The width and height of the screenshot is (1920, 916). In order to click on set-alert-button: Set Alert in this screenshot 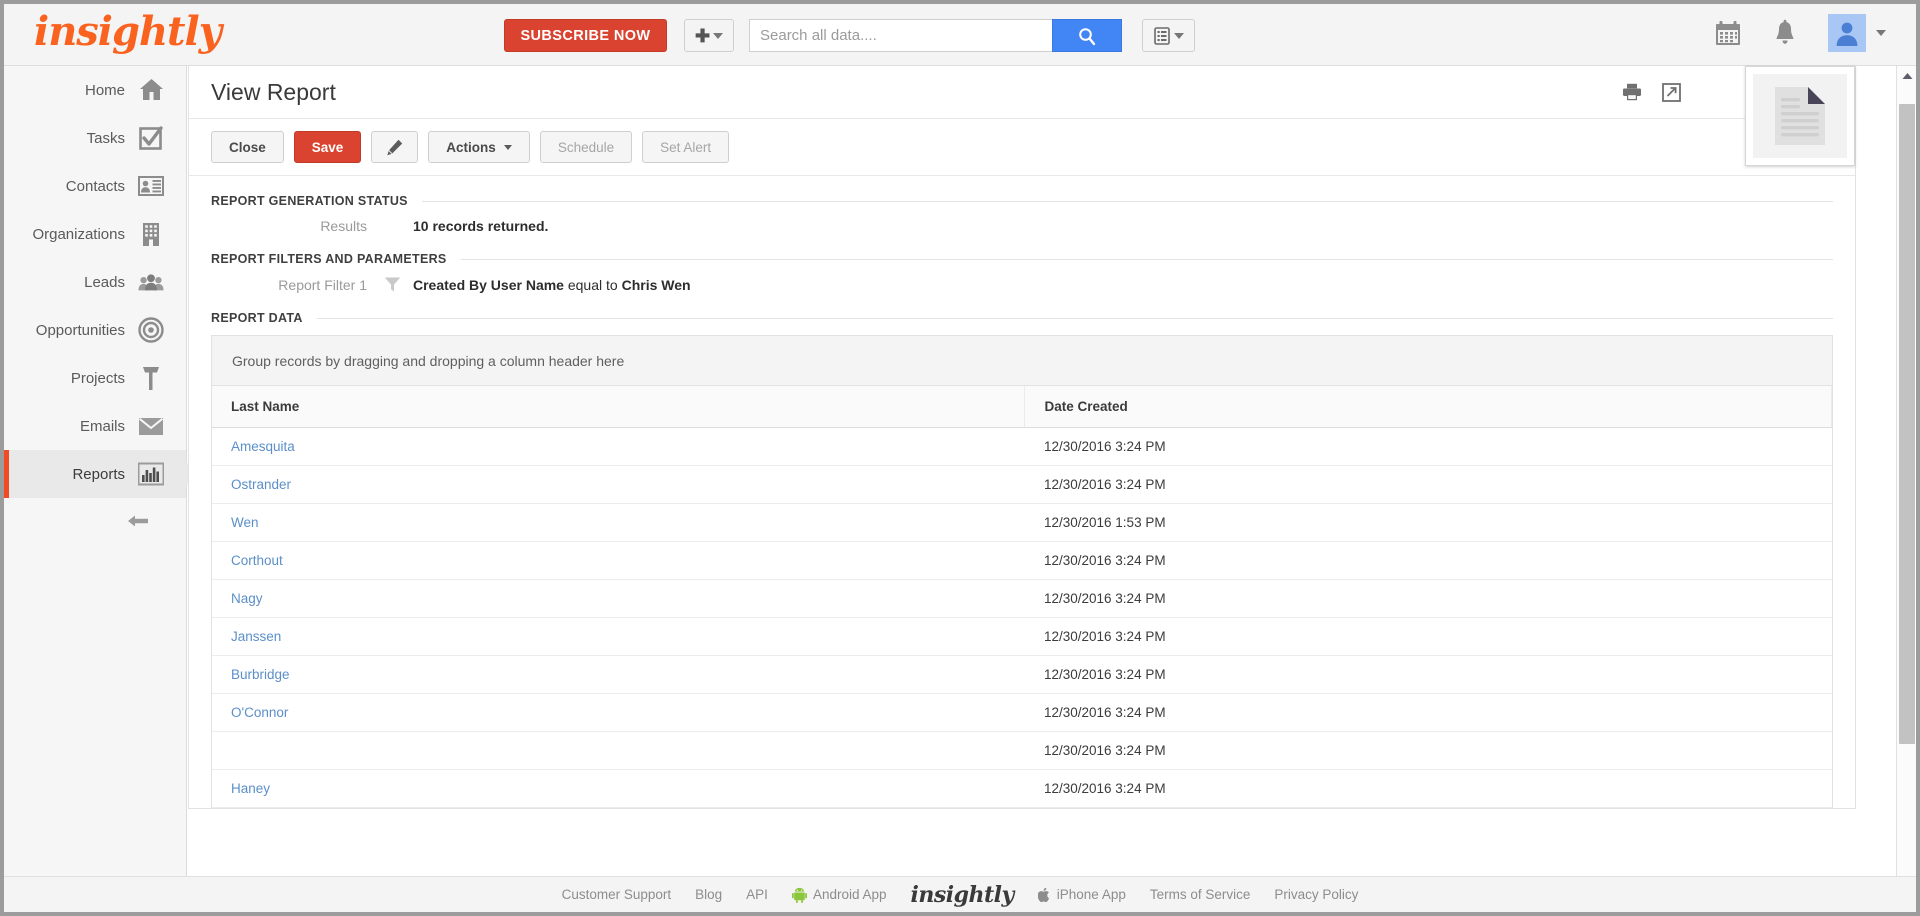, I will do `click(686, 147)`.